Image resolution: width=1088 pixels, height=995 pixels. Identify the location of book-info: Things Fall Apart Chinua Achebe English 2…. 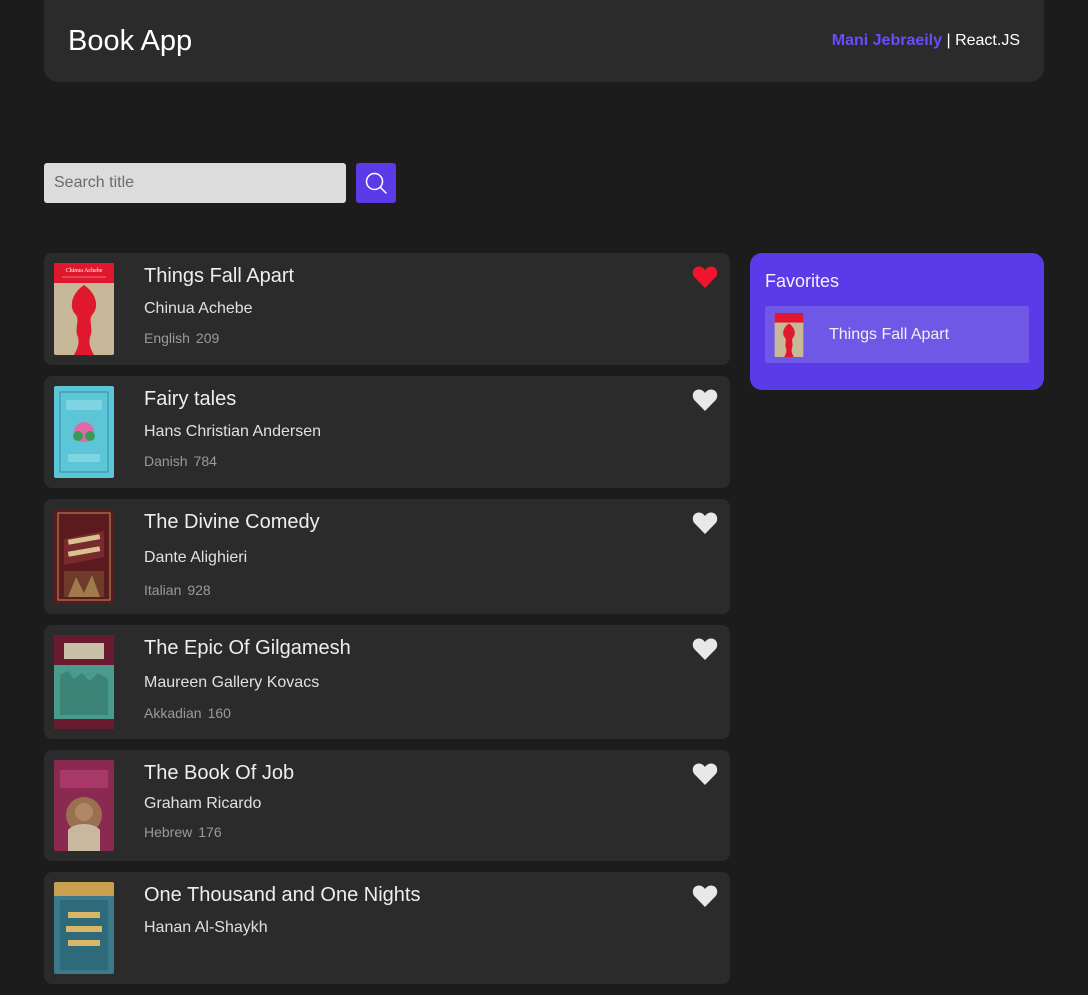
(219, 309).